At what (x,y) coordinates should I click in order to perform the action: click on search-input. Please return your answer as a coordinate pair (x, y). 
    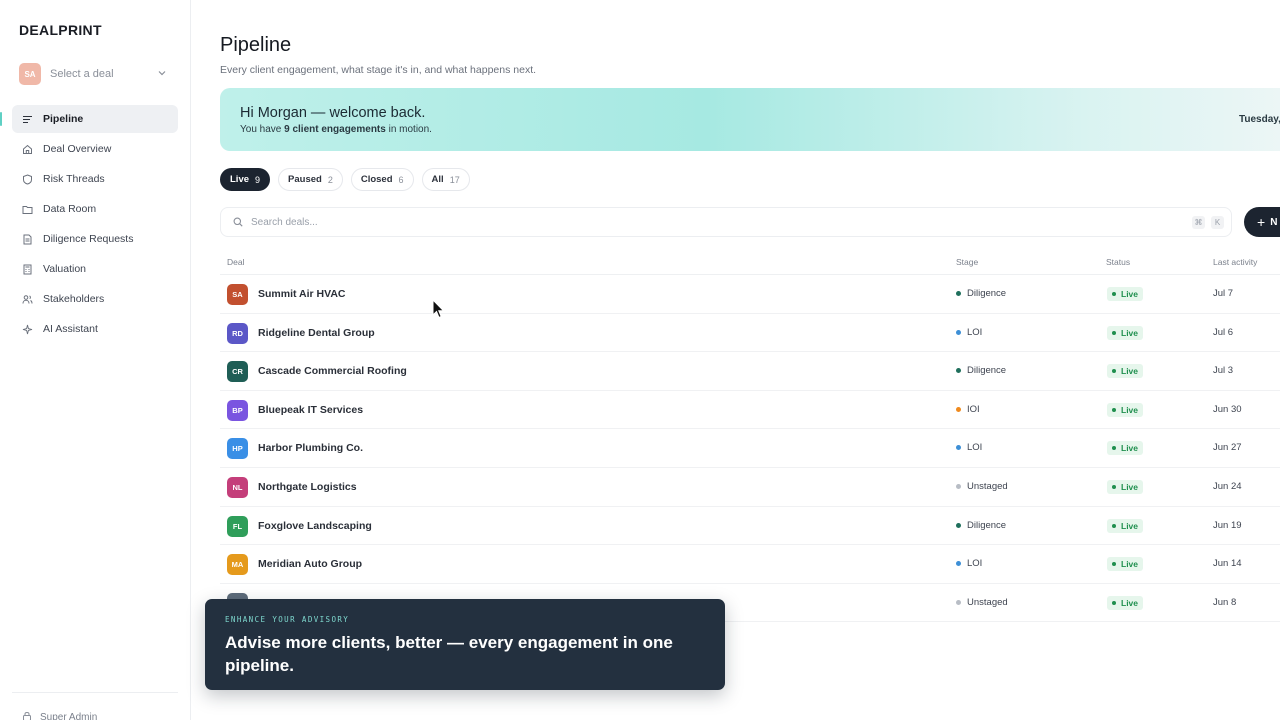
    Looking at the image, I should click on (701, 222).